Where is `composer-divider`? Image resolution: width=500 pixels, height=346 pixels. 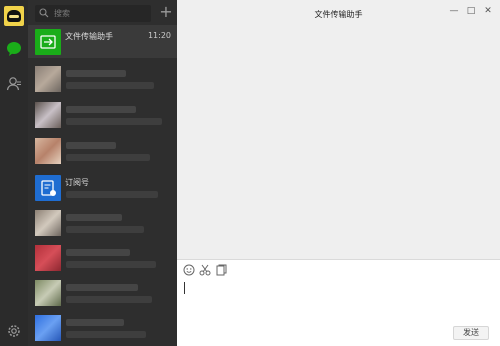
composer-divider is located at coordinates (338, 259).